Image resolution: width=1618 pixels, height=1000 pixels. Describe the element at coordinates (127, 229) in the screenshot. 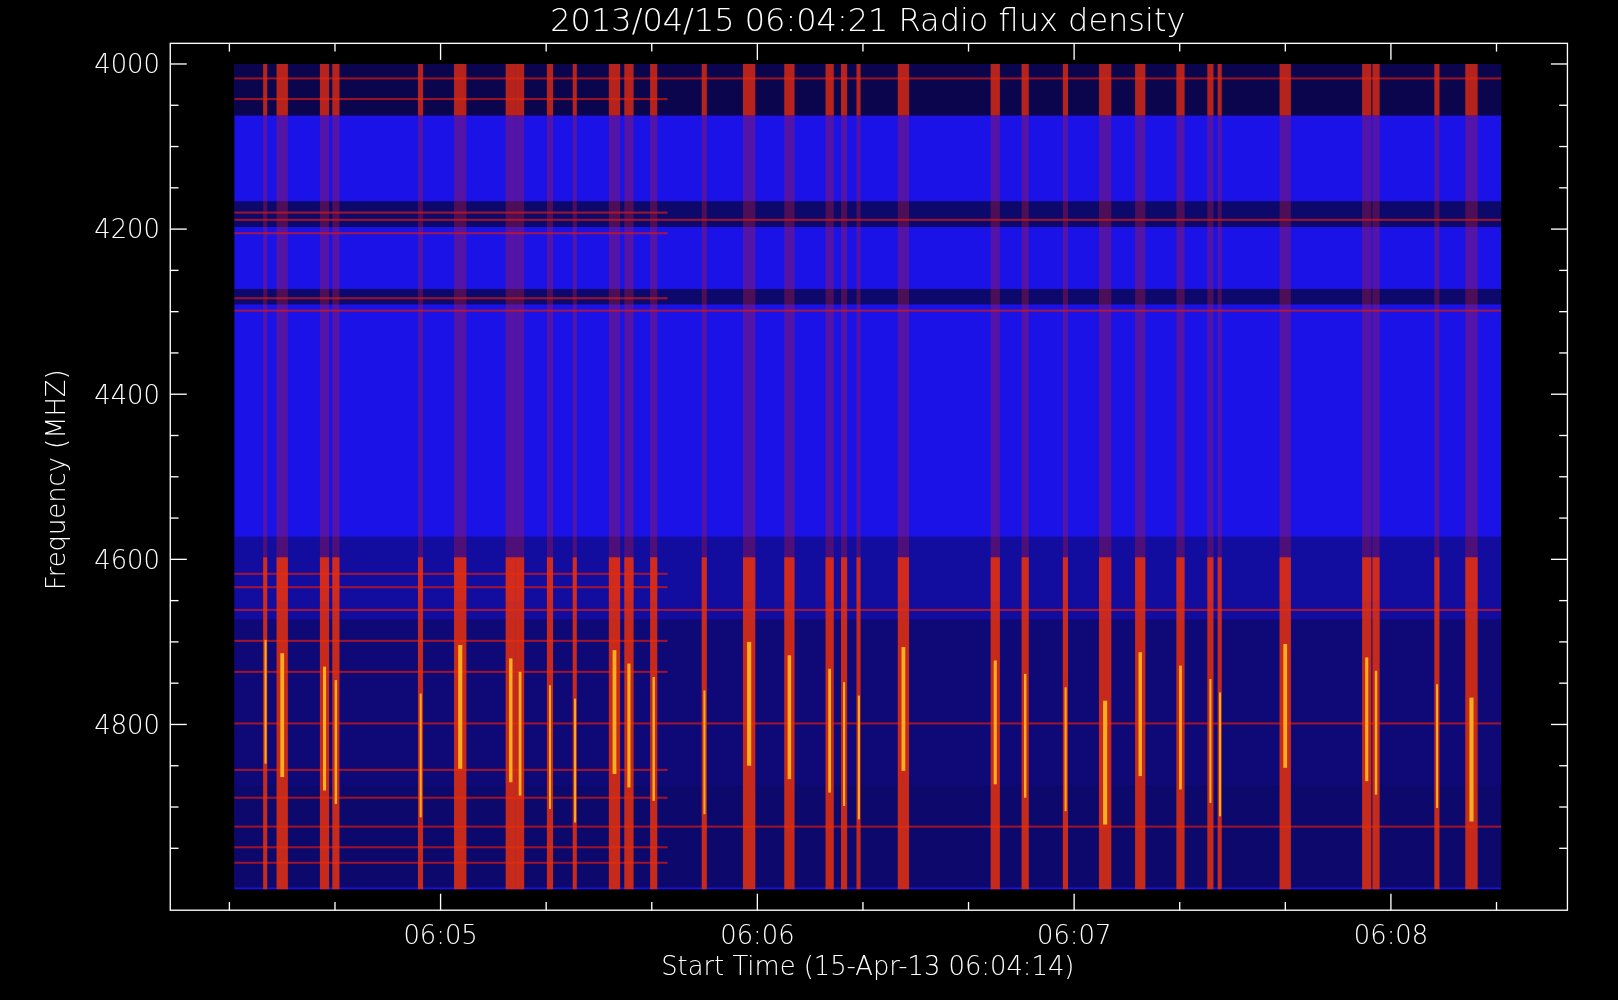

I see `tick-label: 4200` at that location.